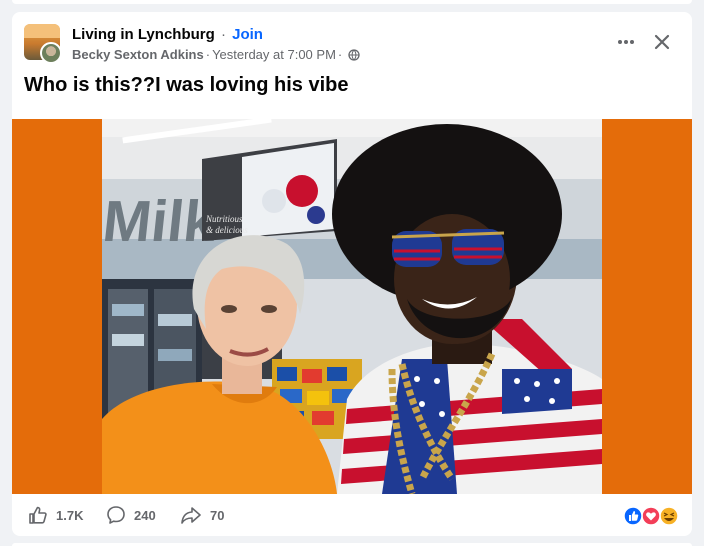  I want to click on ellipsis-icon, so click(626, 42).